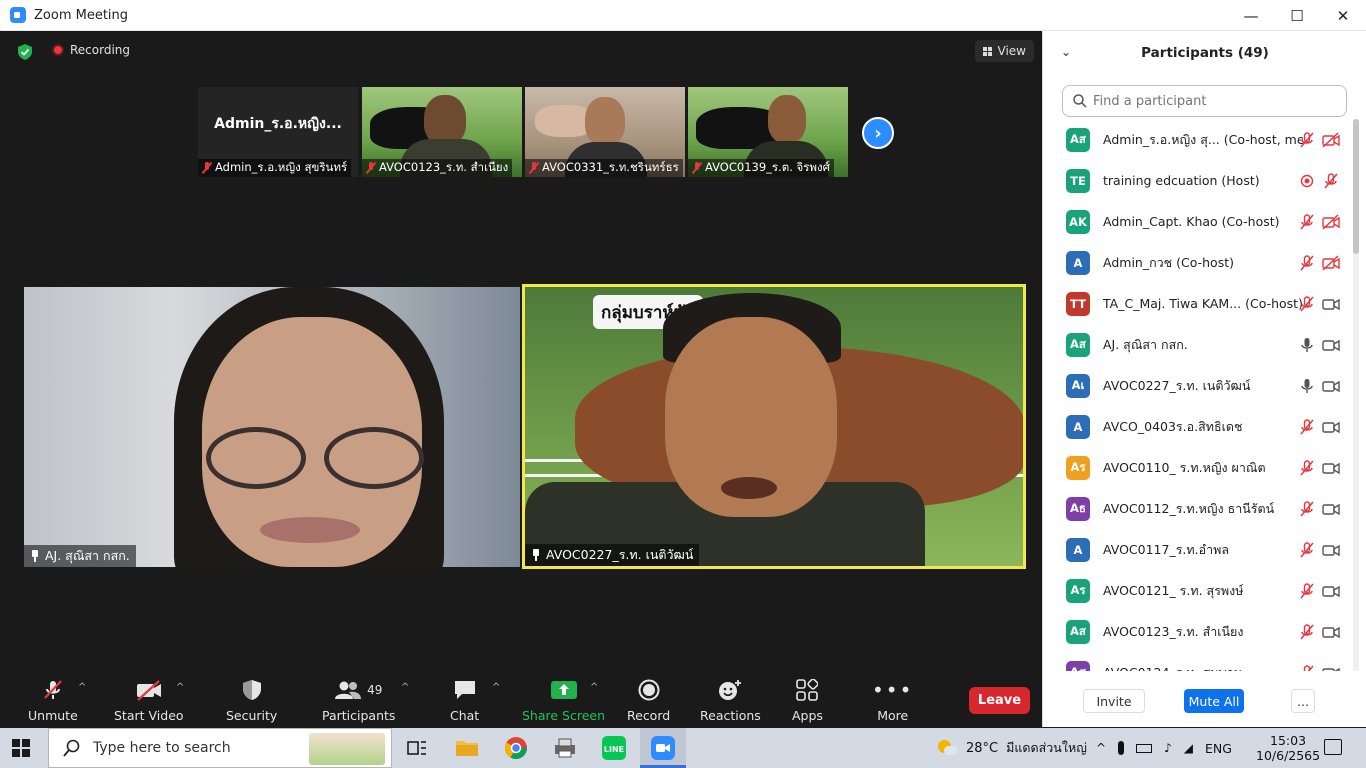 This screenshot has height=768, width=1366. I want to click on participant-row: Aเ AVOC0227_ร.ท. เนติวัฒน์, so click(1199, 385).